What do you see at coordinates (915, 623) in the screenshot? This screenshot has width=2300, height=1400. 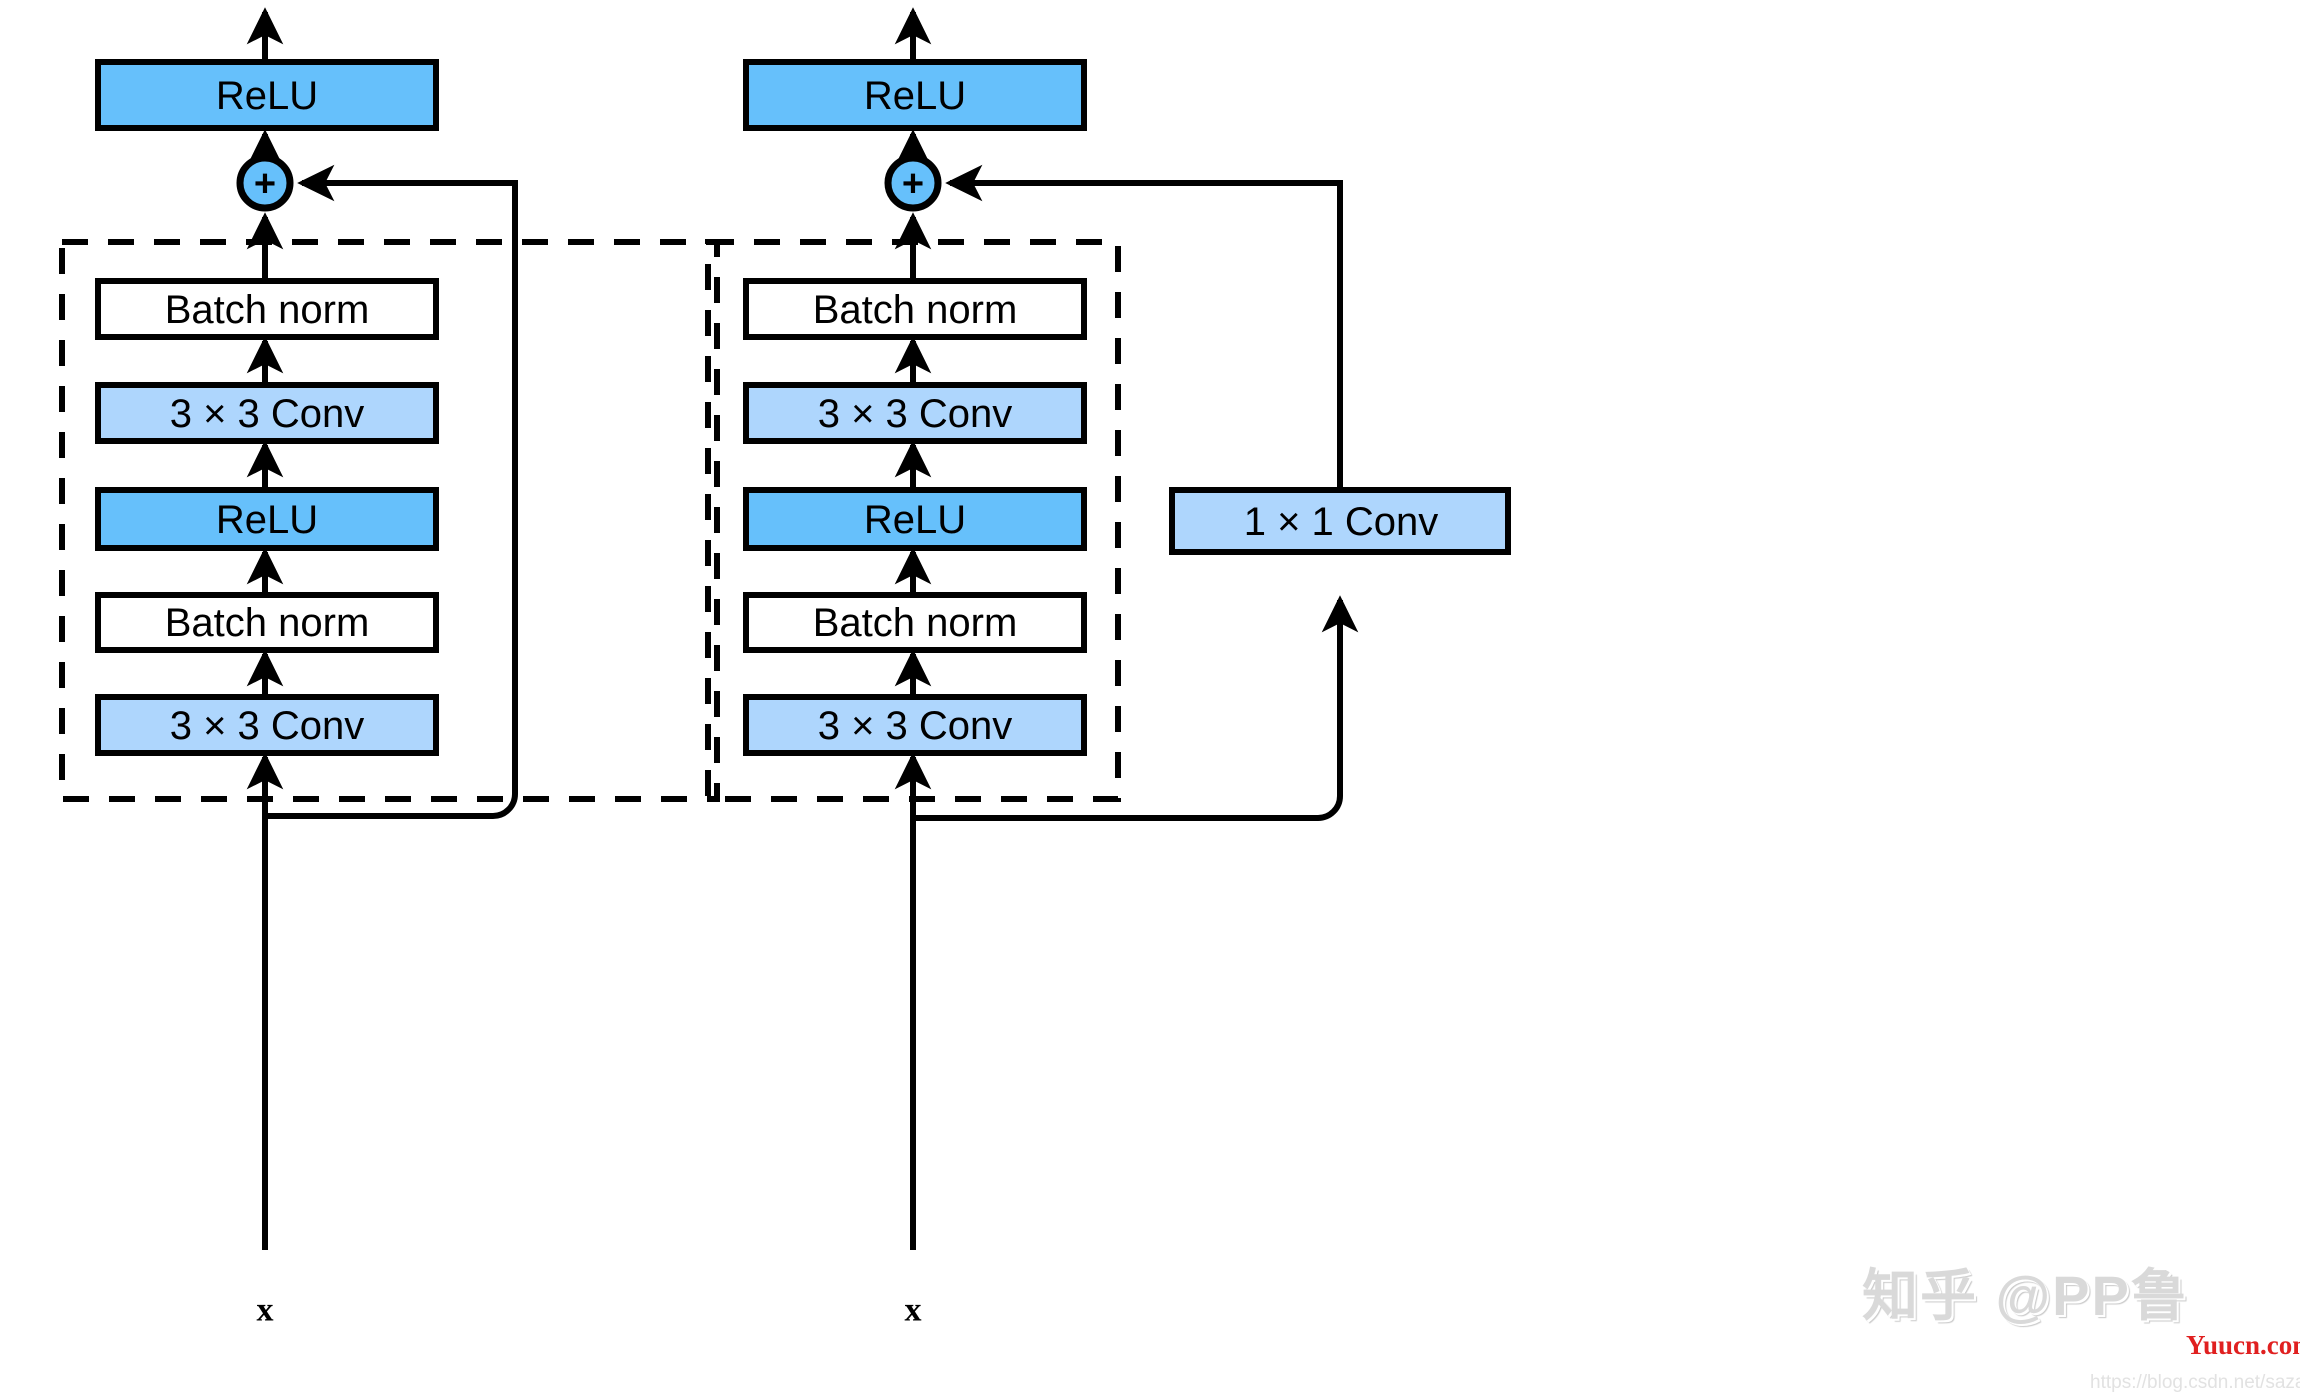 I see `right-inner-batchnorm-1-label: Batch norm` at bounding box center [915, 623].